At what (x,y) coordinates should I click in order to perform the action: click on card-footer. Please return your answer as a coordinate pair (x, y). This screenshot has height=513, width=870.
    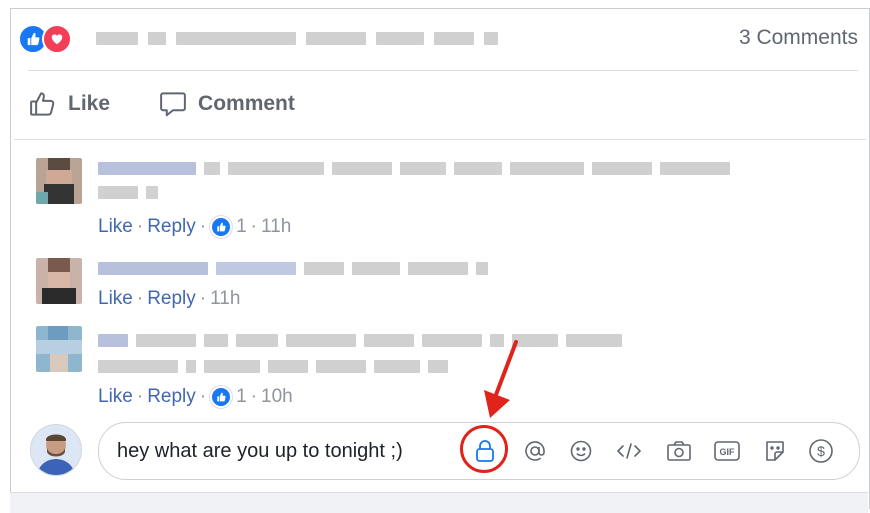
    Looking at the image, I should click on (439, 502).